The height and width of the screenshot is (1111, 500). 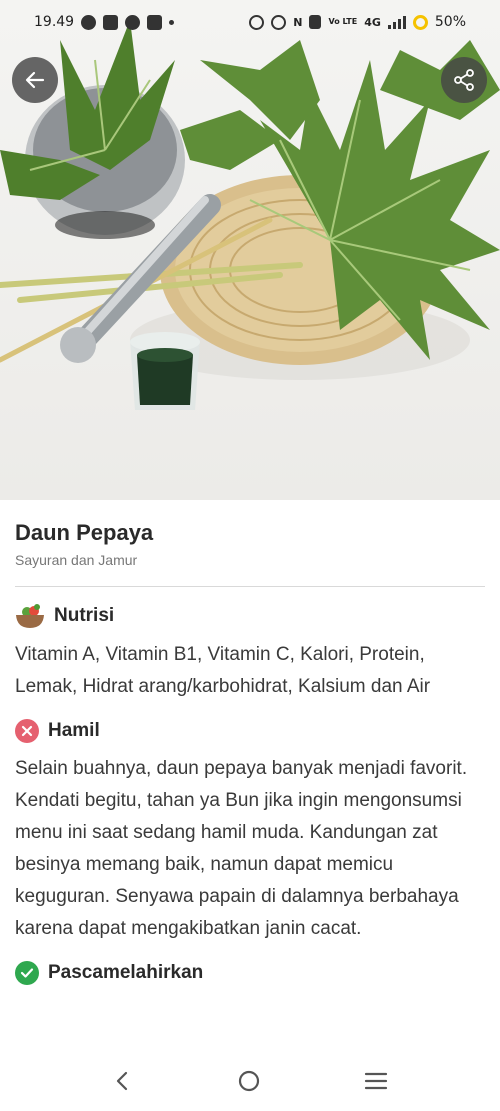 I want to click on battery-icon, so click(x=420, y=22).